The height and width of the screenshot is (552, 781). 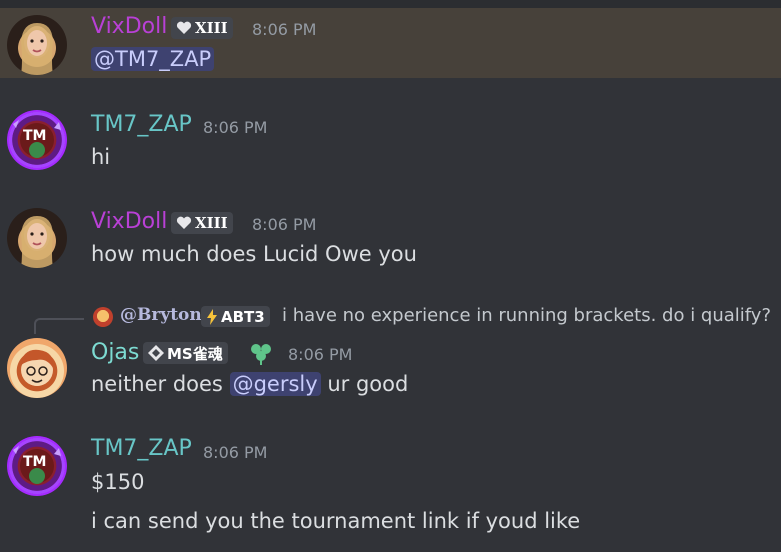 I want to click on role-badge: MS雀魂, so click(x=185, y=353).